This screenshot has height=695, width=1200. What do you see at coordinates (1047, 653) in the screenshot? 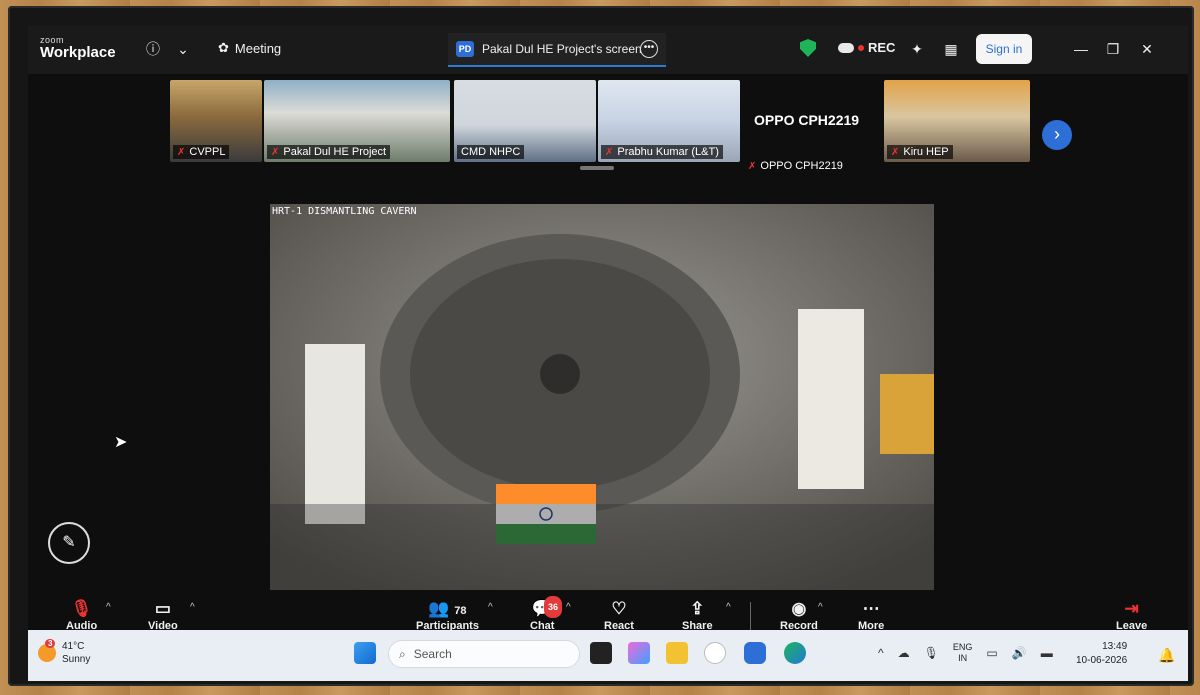
I see `battery-icon: ▬` at bounding box center [1047, 653].